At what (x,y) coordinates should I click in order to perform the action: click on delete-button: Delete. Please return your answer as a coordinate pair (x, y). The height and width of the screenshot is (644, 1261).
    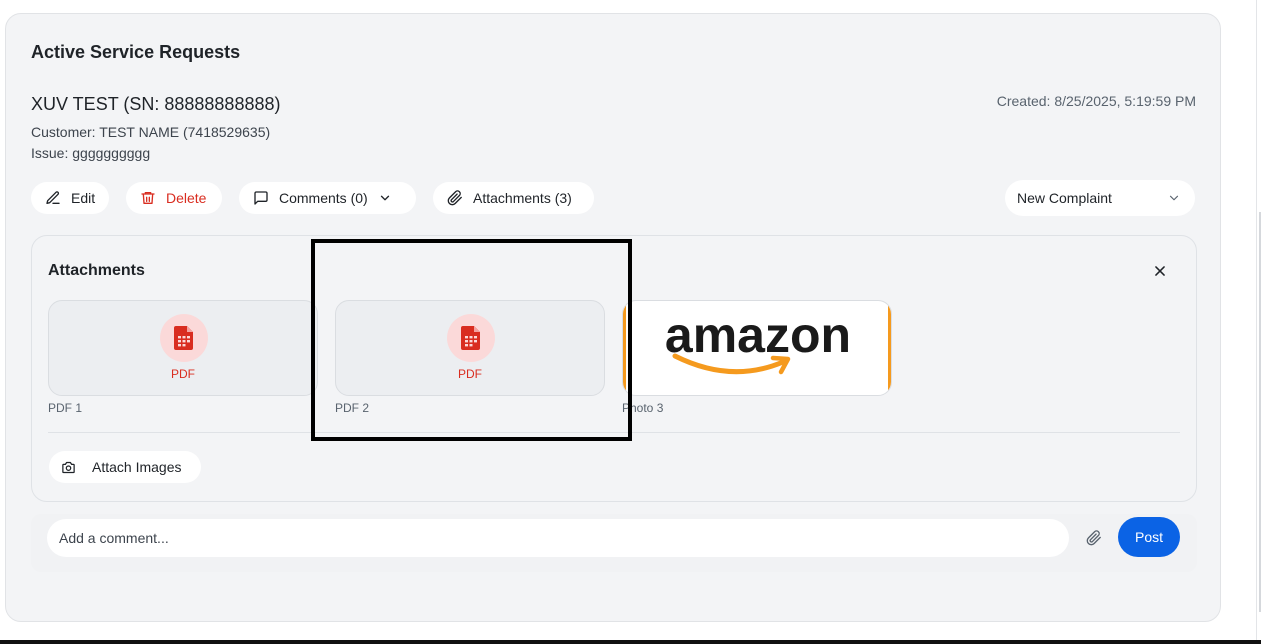
    Looking at the image, I should click on (174, 198).